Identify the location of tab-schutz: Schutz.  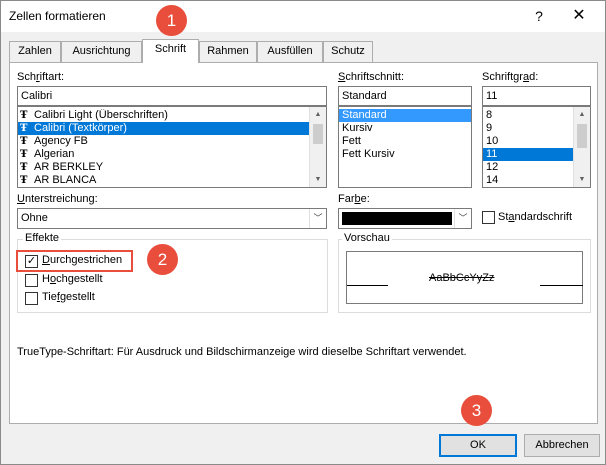
(348, 51).